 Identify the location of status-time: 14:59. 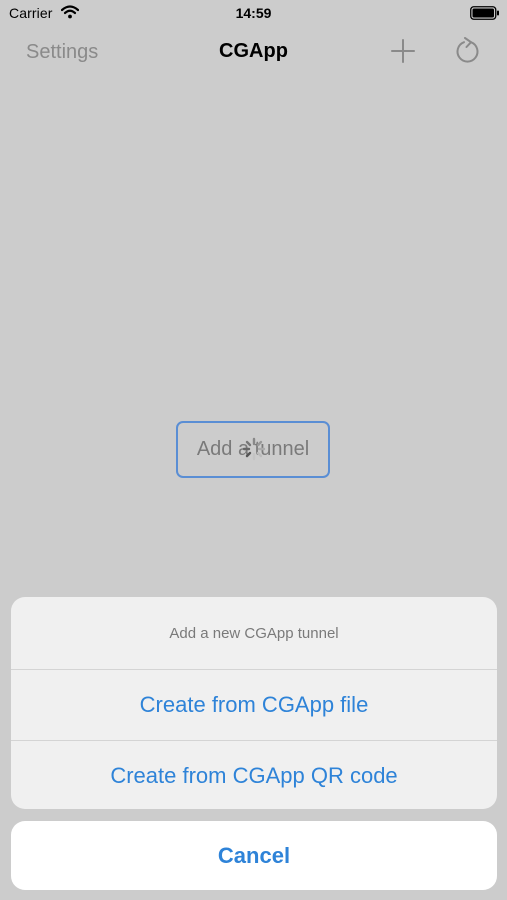
(253, 13).